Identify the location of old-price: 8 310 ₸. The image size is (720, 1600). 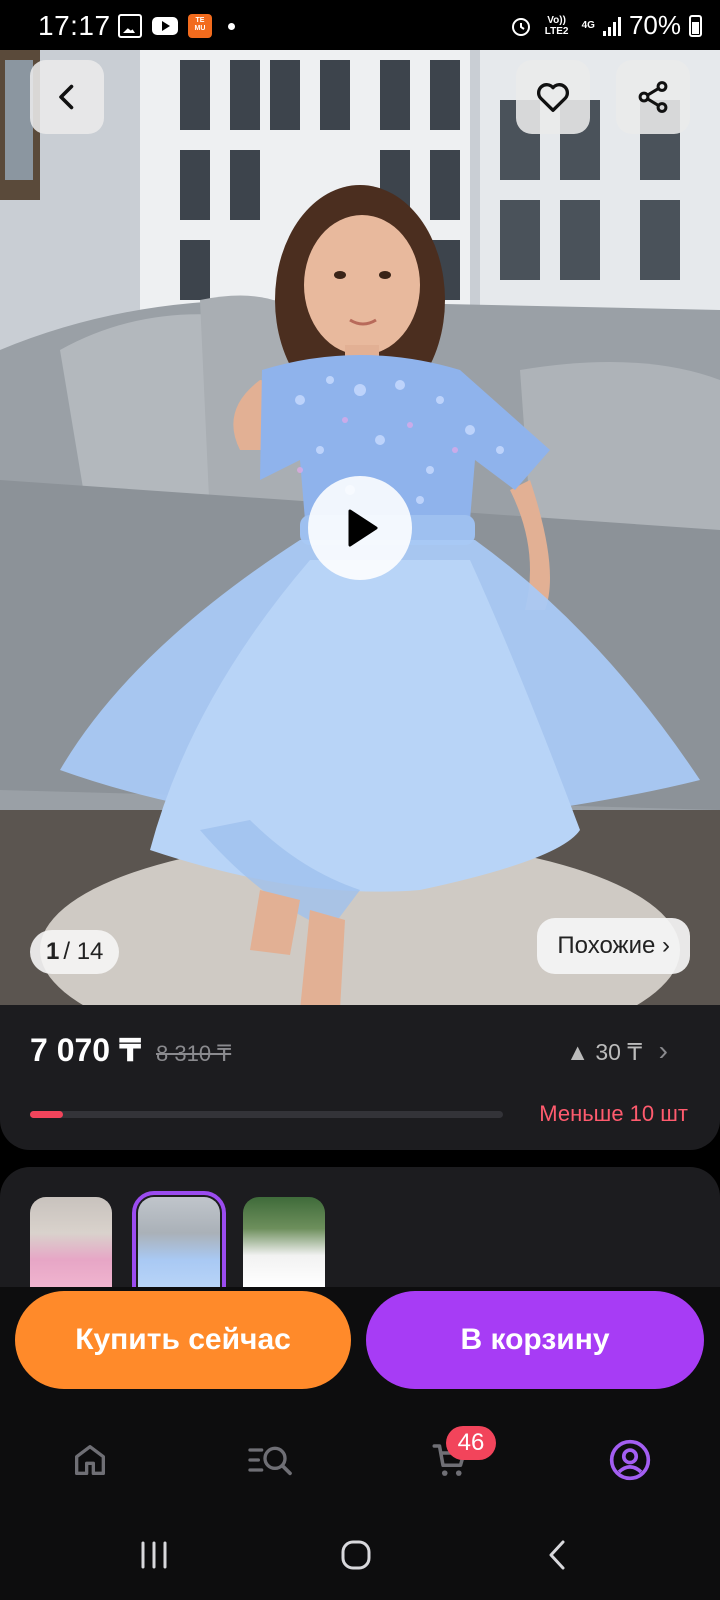
(194, 1053).